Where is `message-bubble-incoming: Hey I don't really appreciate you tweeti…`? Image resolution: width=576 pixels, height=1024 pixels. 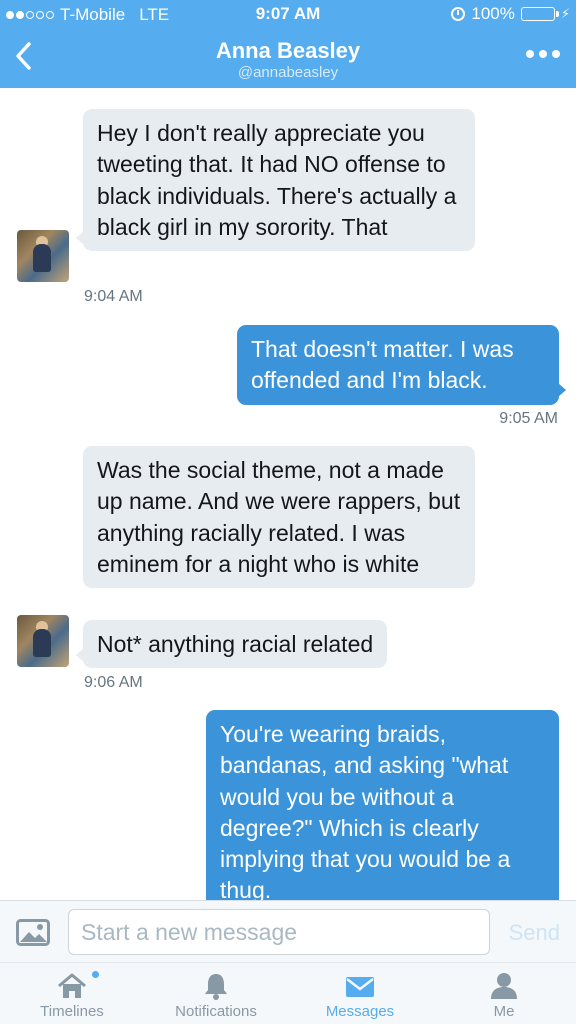
message-bubble-incoming: Hey I don't really appreciate you tweeti… is located at coordinates (275, 180).